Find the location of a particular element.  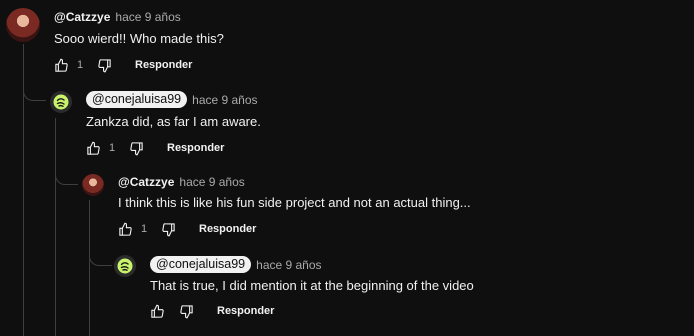

comment-actions: Responder is located at coordinates (211, 311).